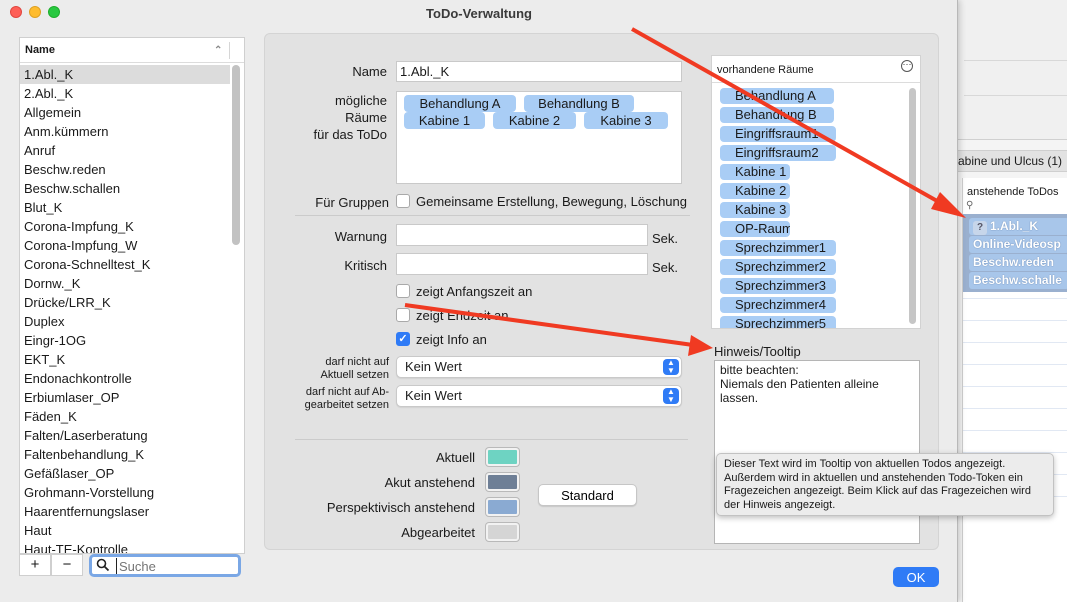 This screenshot has height=602, width=1067. Describe the element at coordinates (125, 473) in the screenshot. I see `list-item: Gefäßlaser_OP` at that location.